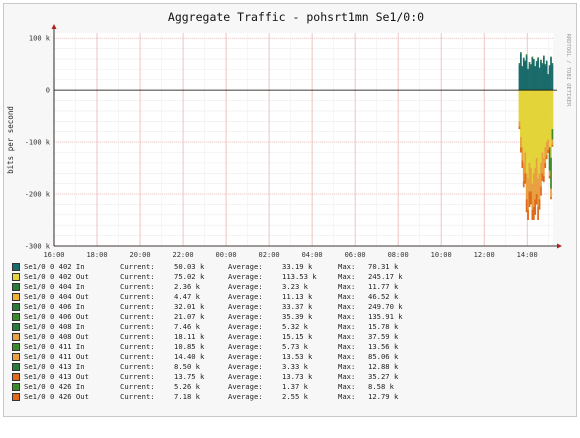 The image size is (580, 438). Describe the element at coordinates (189, 346) in the screenshot. I see `legend-current-value: 10.85 k` at that location.